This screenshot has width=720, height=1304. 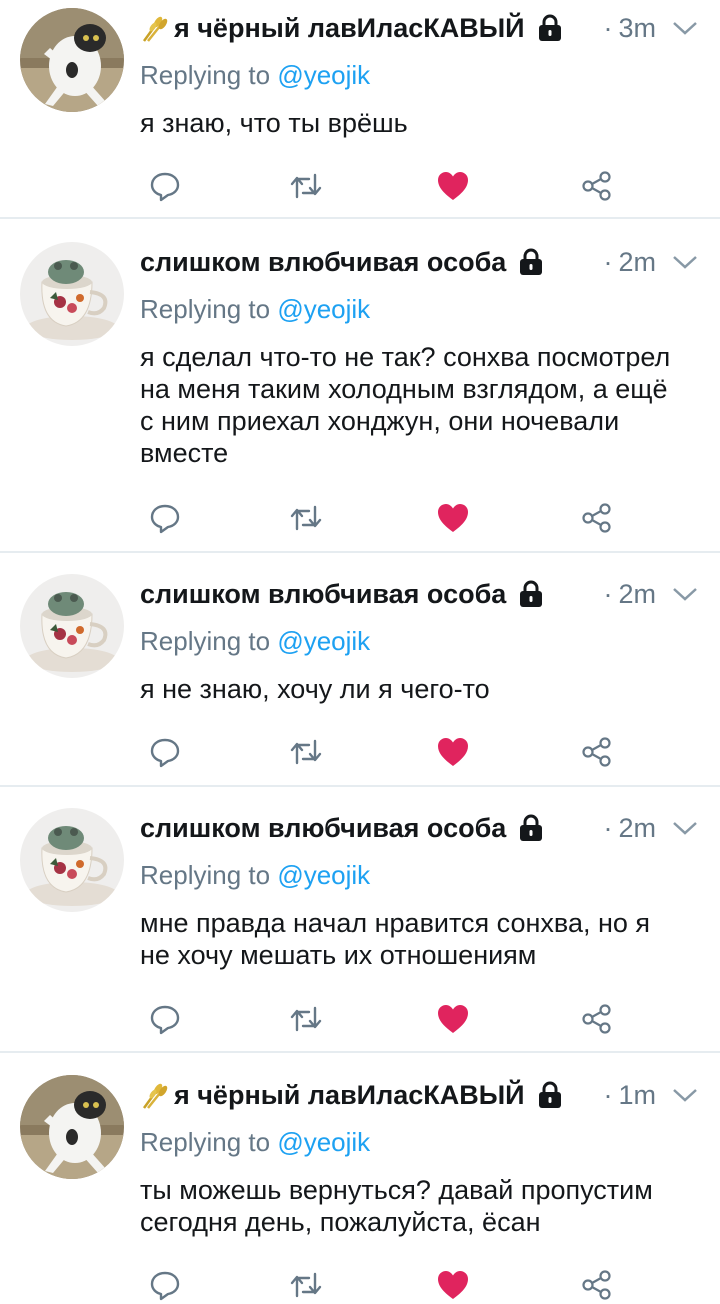 I want to click on timestamp: 1m, so click(x=637, y=1095).